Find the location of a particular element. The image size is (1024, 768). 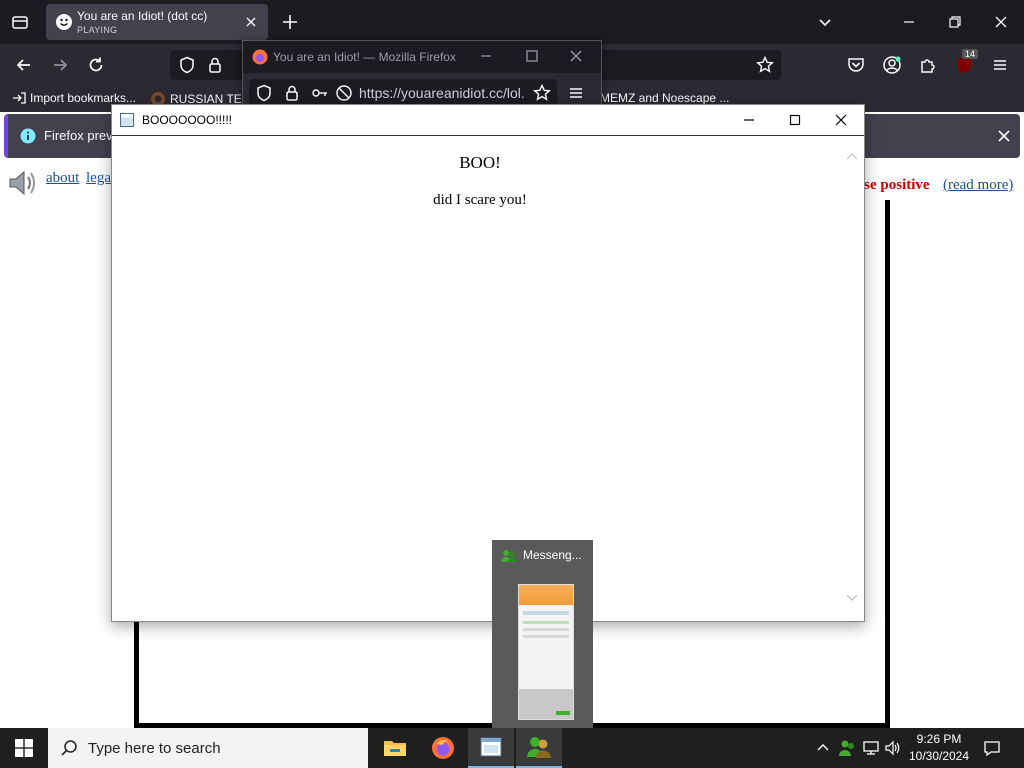

tab-list-button is located at coordinates (20, 22).